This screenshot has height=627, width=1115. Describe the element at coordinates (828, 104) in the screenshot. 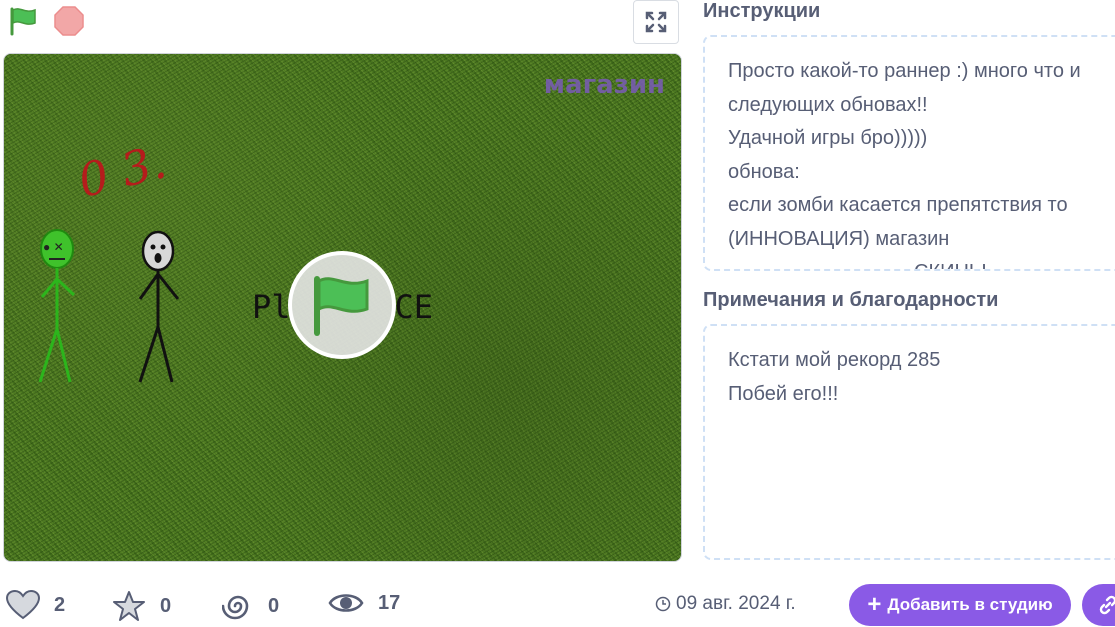

I see `instructions-line: следующих обновах!!` at that location.